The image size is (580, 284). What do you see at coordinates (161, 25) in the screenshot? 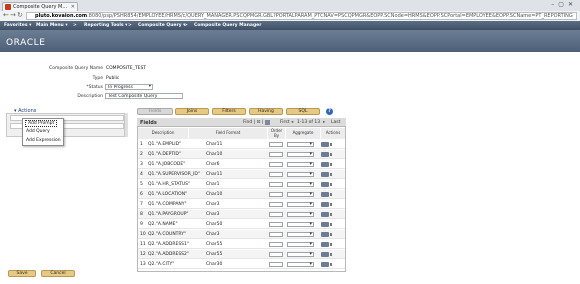
I see `breadcrumb-composite-query: Composite Query ▾` at bounding box center [161, 25].